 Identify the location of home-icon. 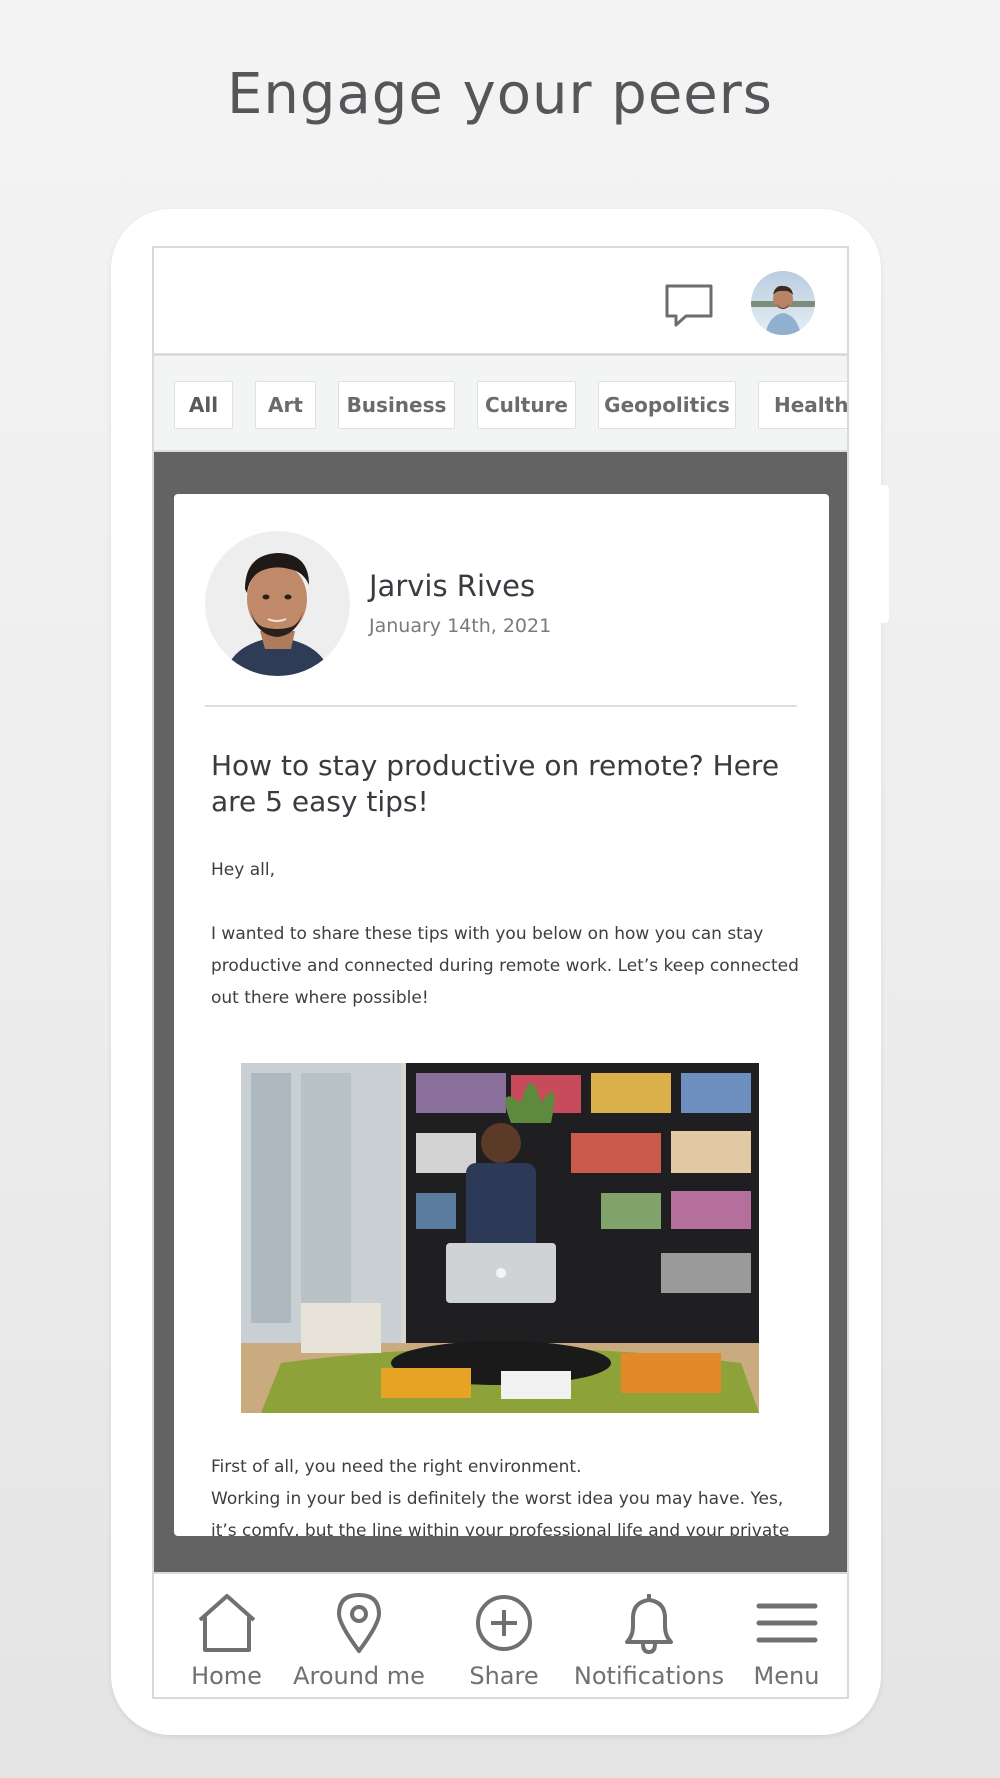
(226, 1623).